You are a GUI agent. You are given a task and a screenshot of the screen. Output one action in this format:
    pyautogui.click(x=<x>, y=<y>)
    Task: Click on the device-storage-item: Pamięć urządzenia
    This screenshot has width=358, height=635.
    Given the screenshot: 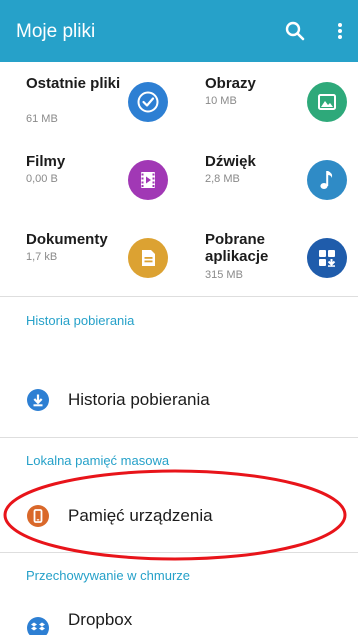 What is the action you would take?
    pyautogui.click(x=179, y=516)
    